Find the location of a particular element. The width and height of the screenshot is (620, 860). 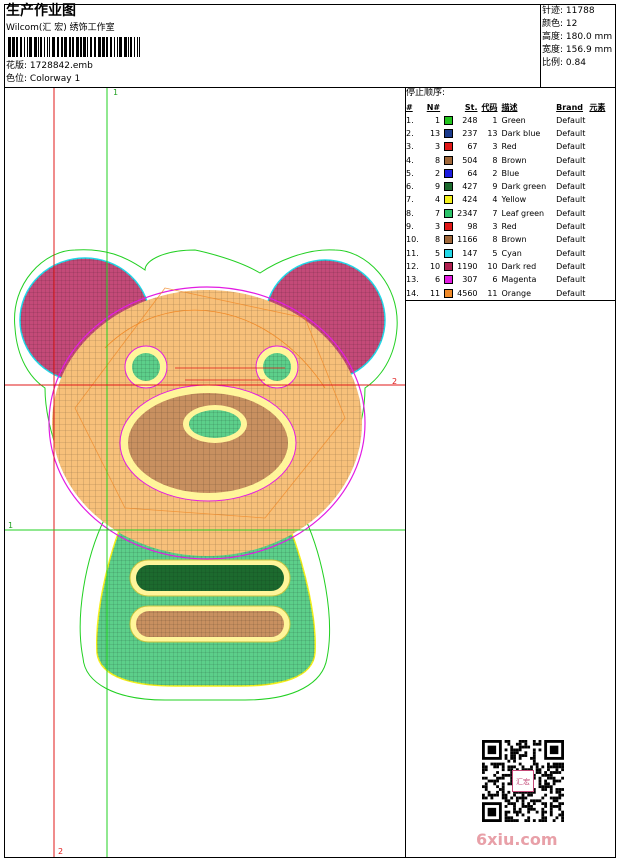

stat-label: 宽度: is located at coordinates (553, 50).